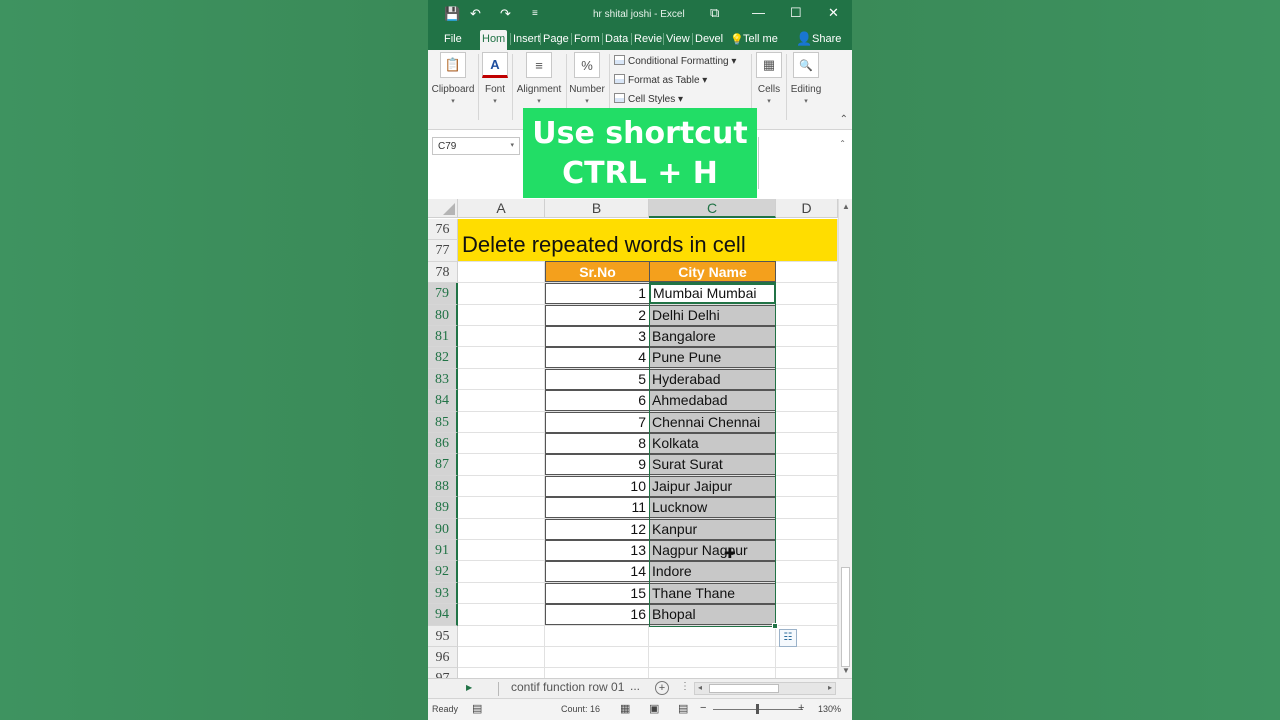 The image size is (1280, 720). I want to click on row-header: 94, so click(443, 615).